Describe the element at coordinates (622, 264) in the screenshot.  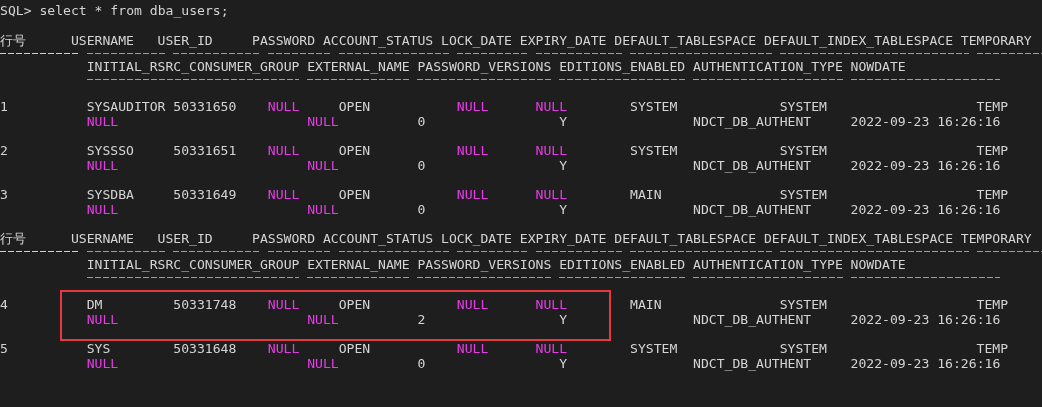
I see `column-header: EDITIONS_ENABLED` at that location.